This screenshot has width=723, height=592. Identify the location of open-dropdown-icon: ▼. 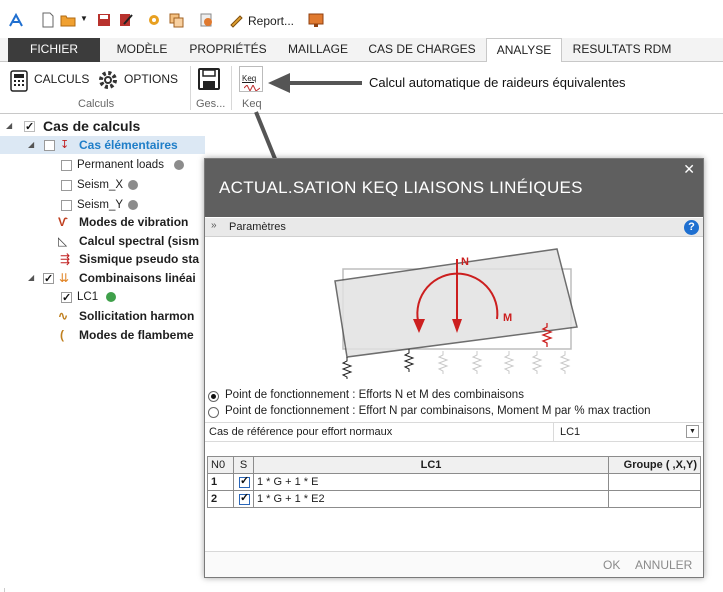
(84, 18).